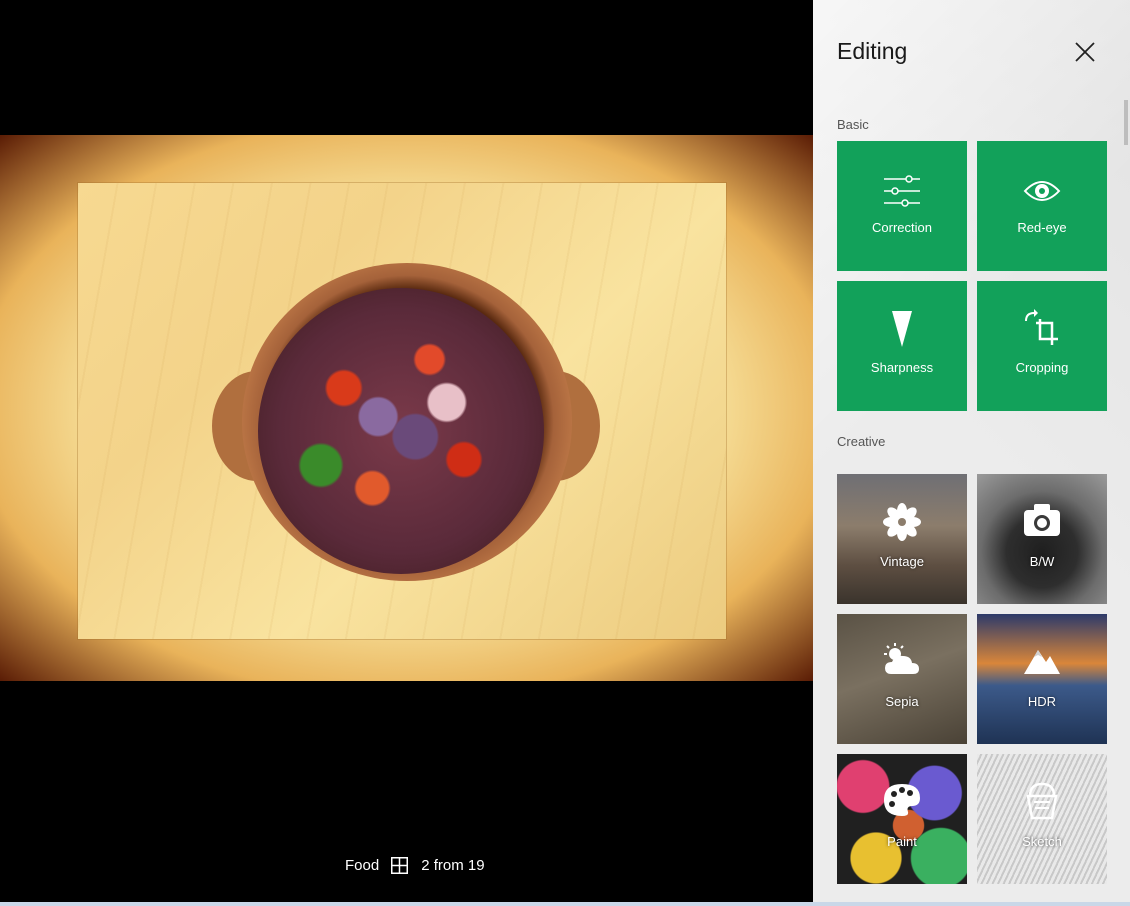  What do you see at coordinates (1042, 701) in the screenshot?
I see `tool-label: HDR` at bounding box center [1042, 701].